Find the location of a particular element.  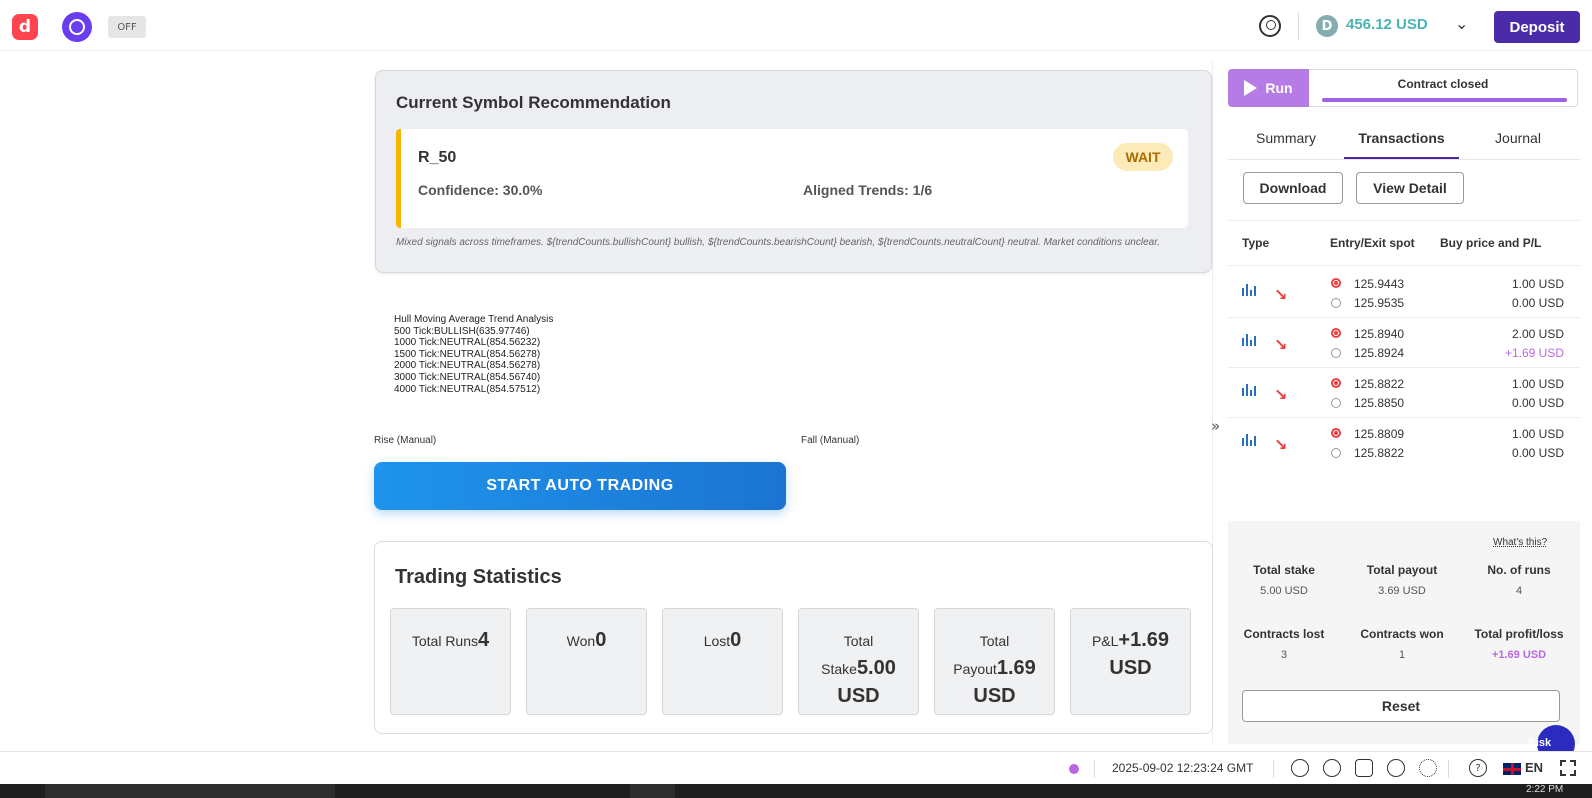

rise-manual-label: Rise (Manual) is located at coordinates (405, 440).